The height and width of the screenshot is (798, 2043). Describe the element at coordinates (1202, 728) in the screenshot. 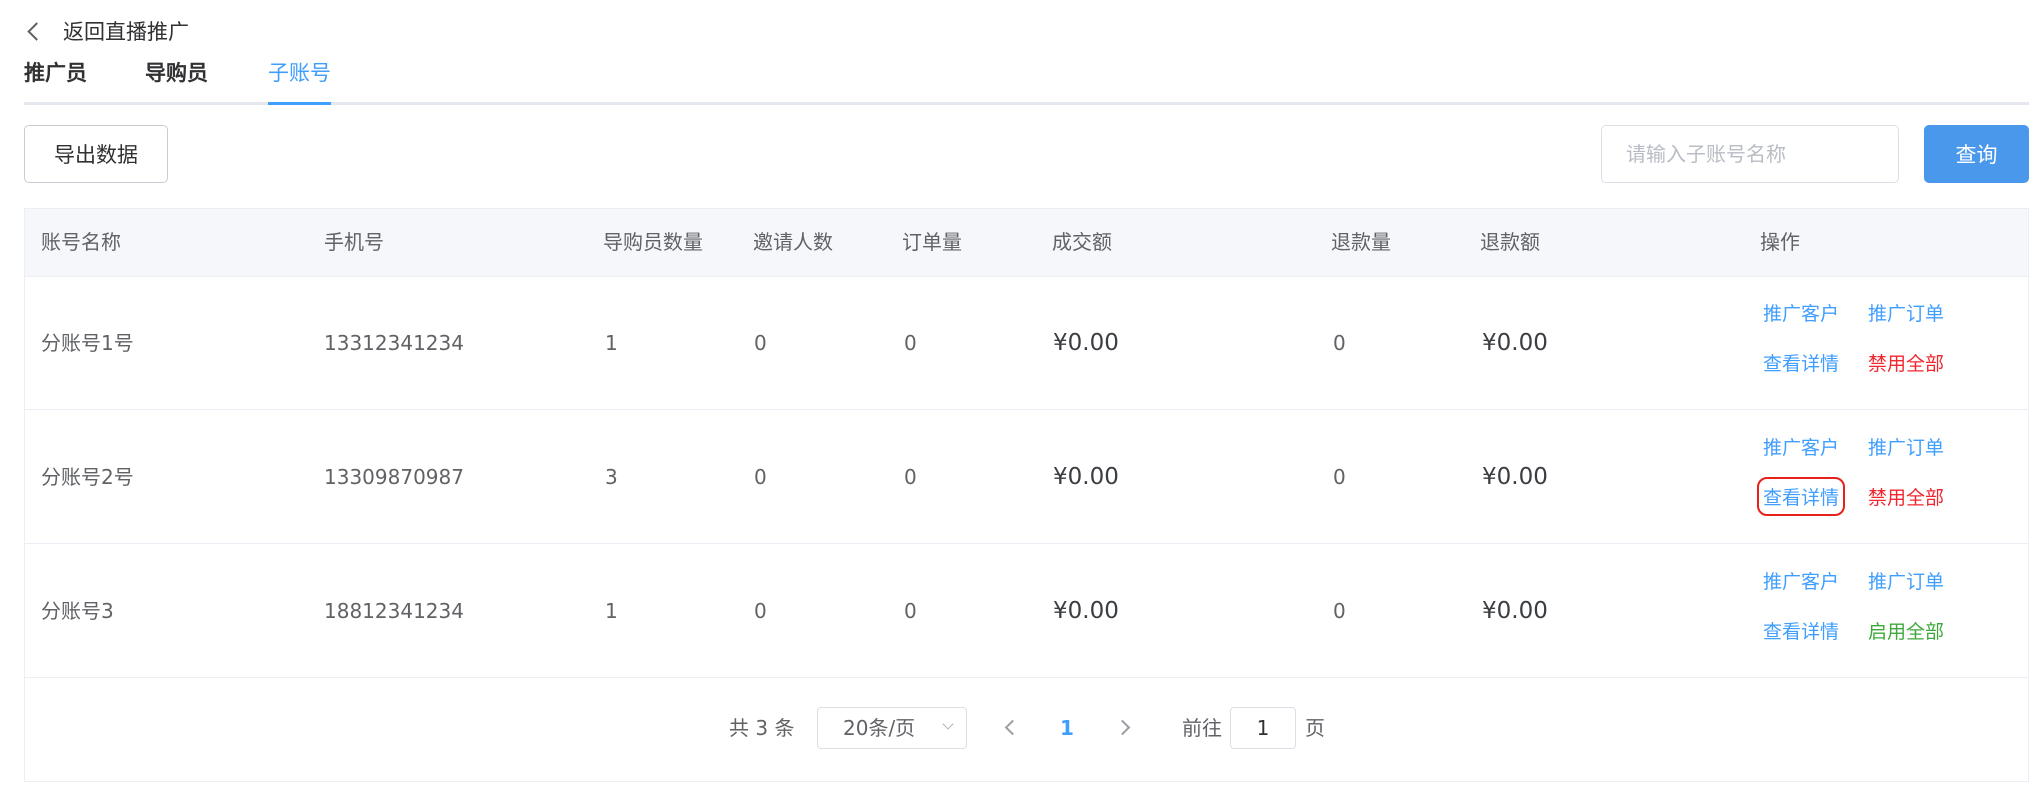

I see `goto-label: 前往` at that location.